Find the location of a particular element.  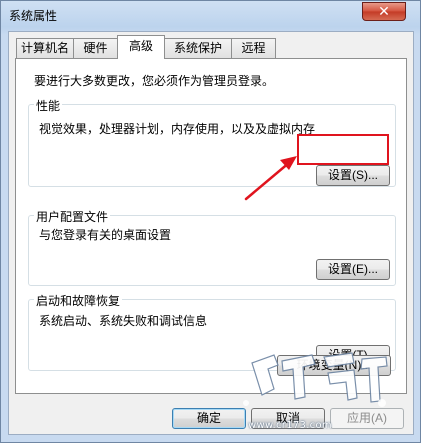

tab-system-protection: 系统保护 is located at coordinates (198, 48).